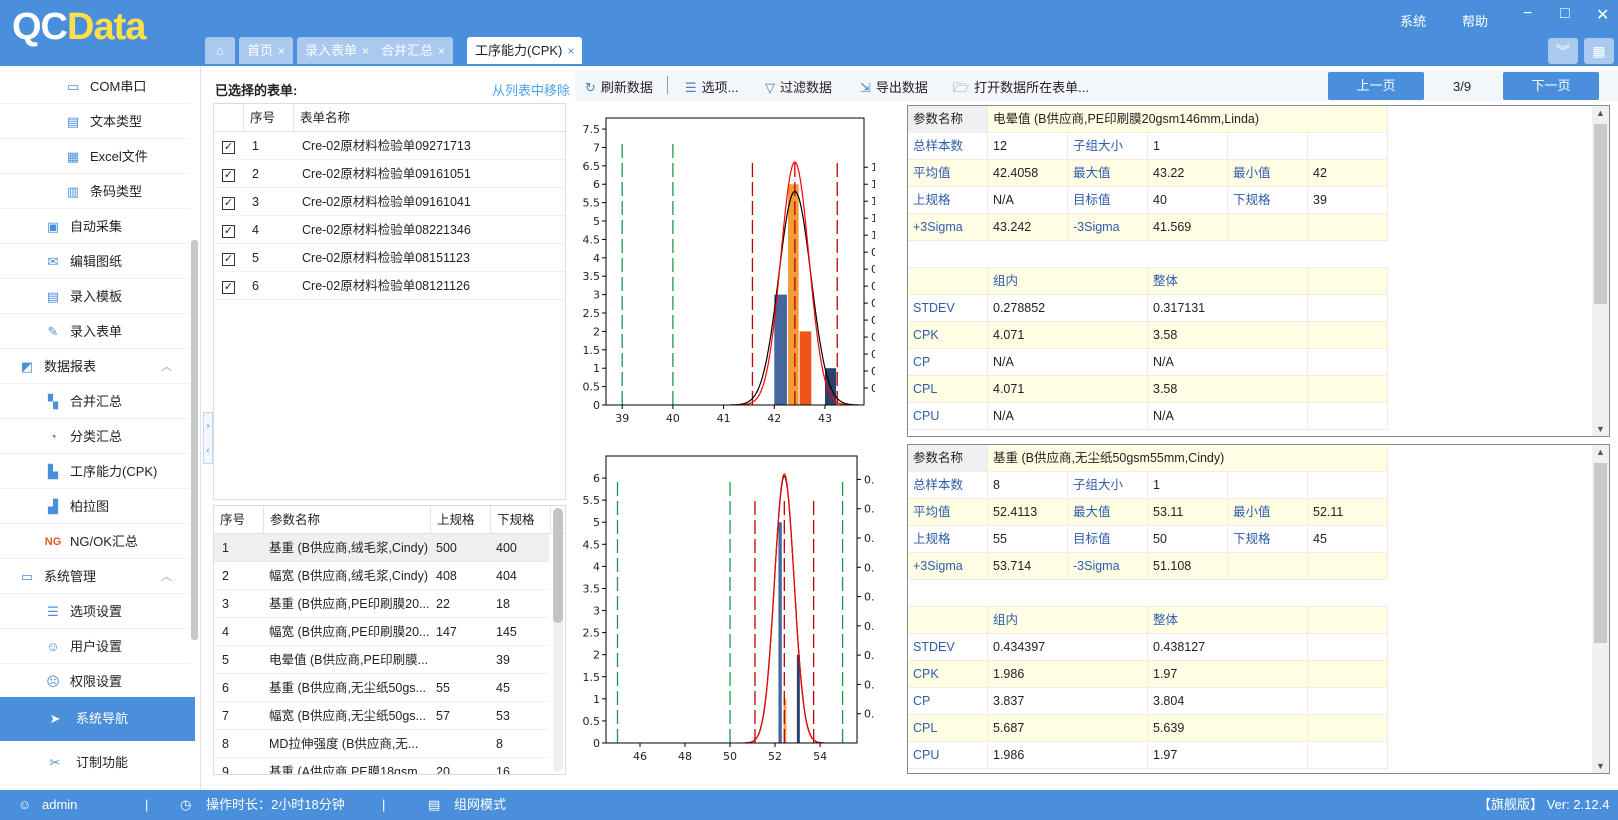  Describe the element at coordinates (225, 604) in the screenshot. I see `row-number: 3` at that location.